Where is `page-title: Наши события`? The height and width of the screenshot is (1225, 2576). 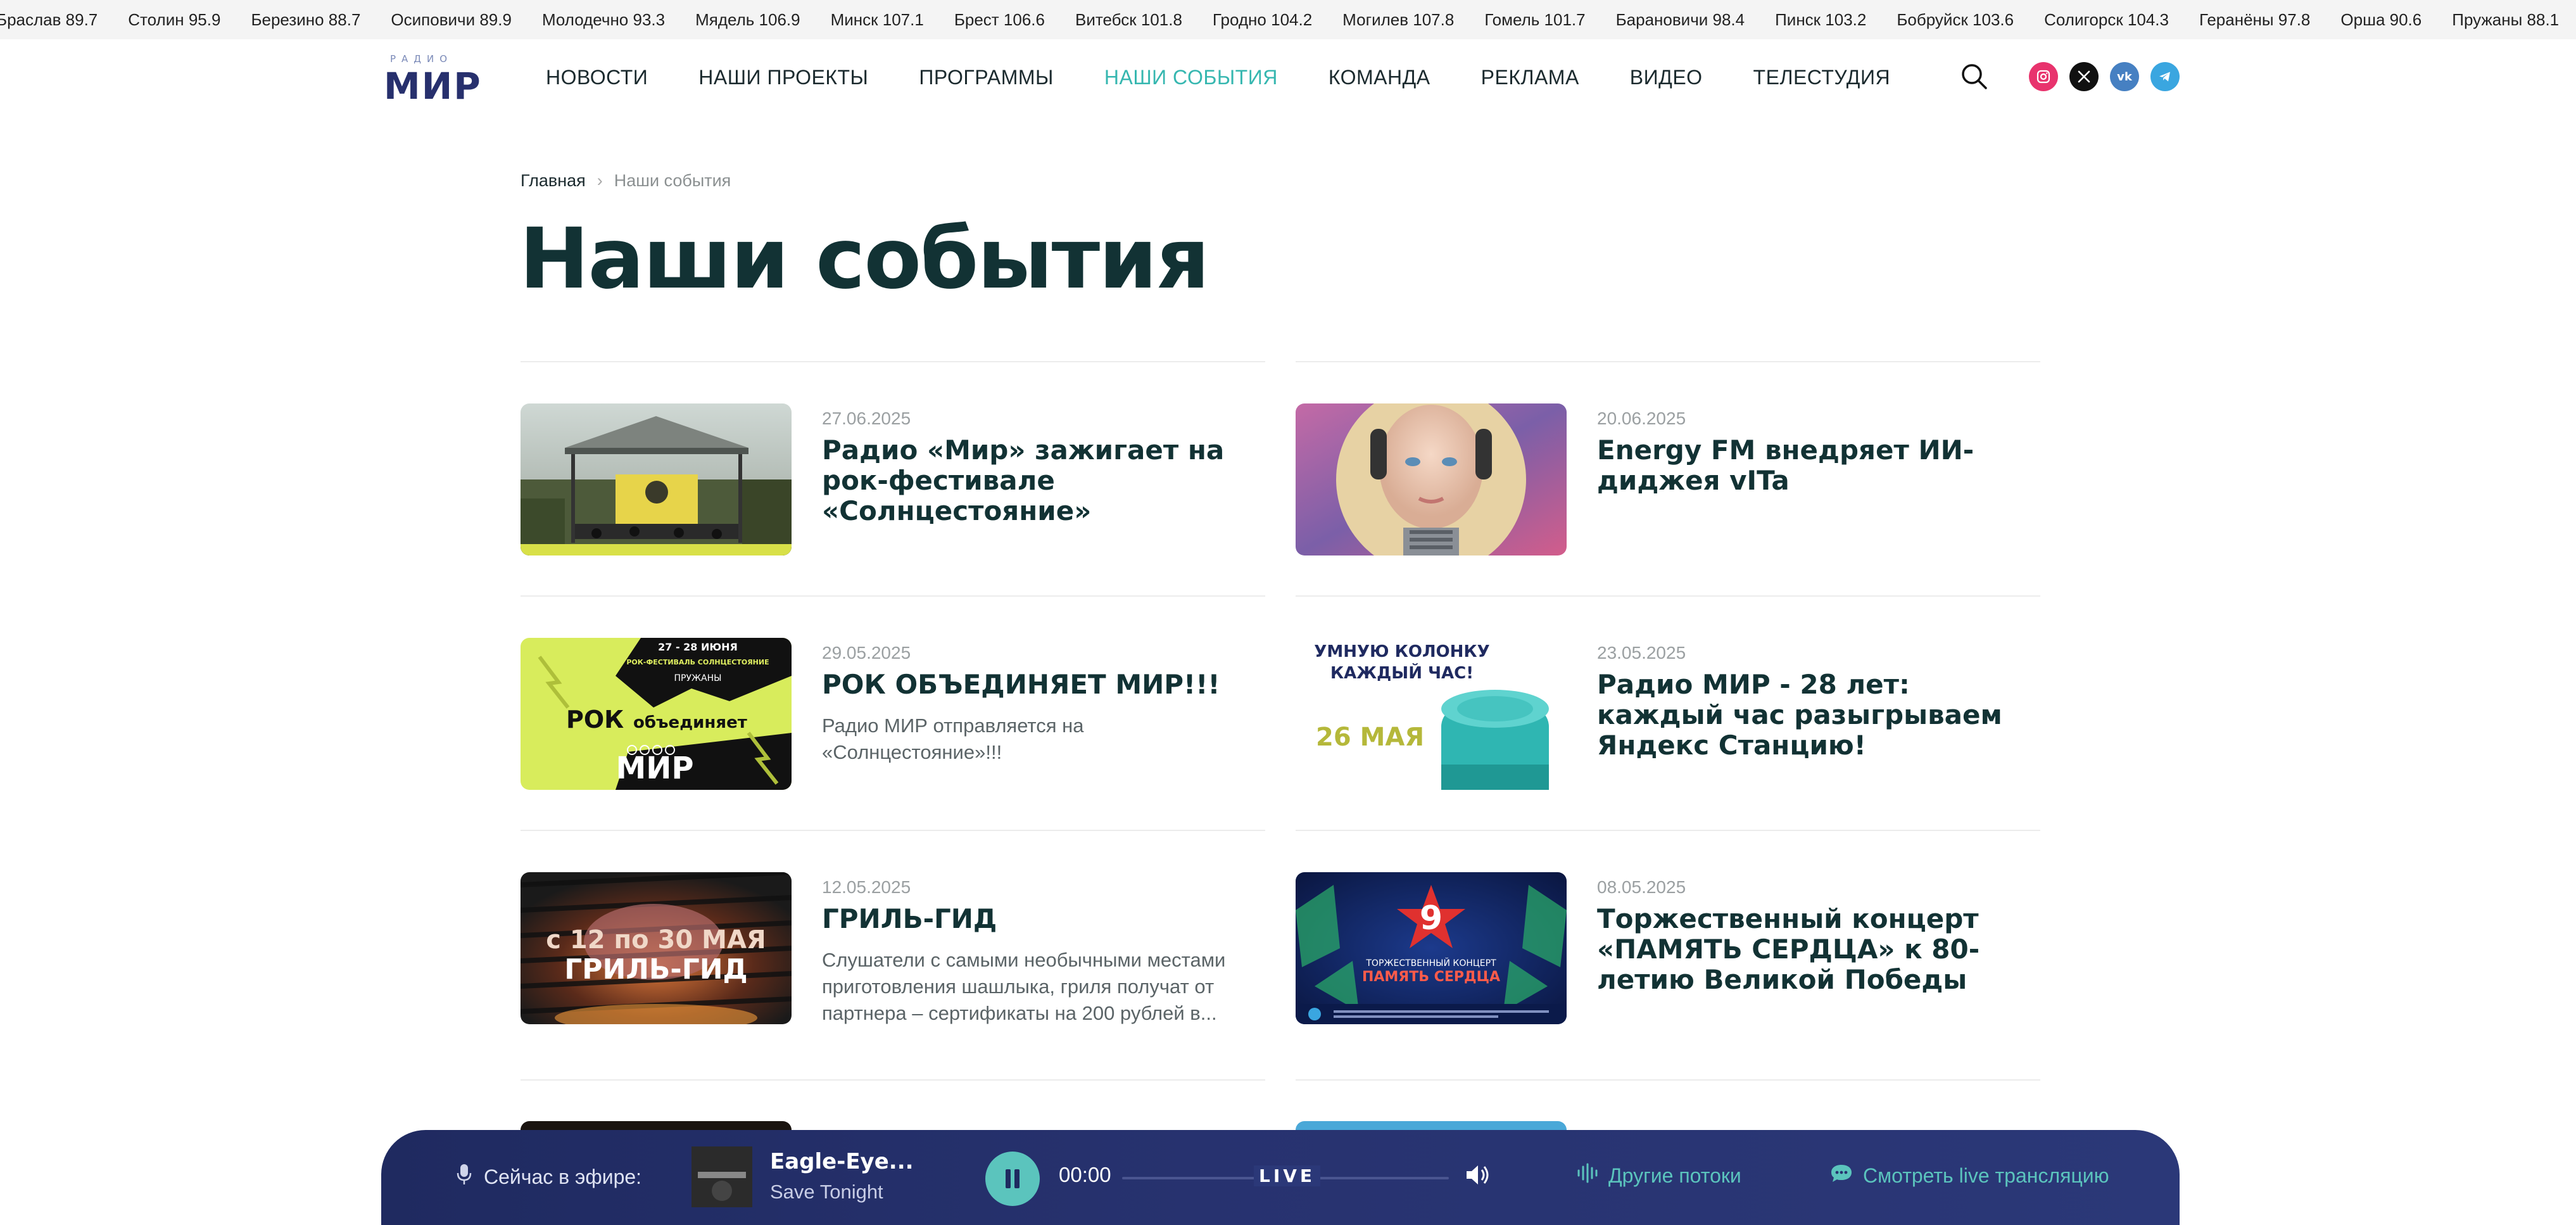
page-title: Наши события is located at coordinates (864, 259).